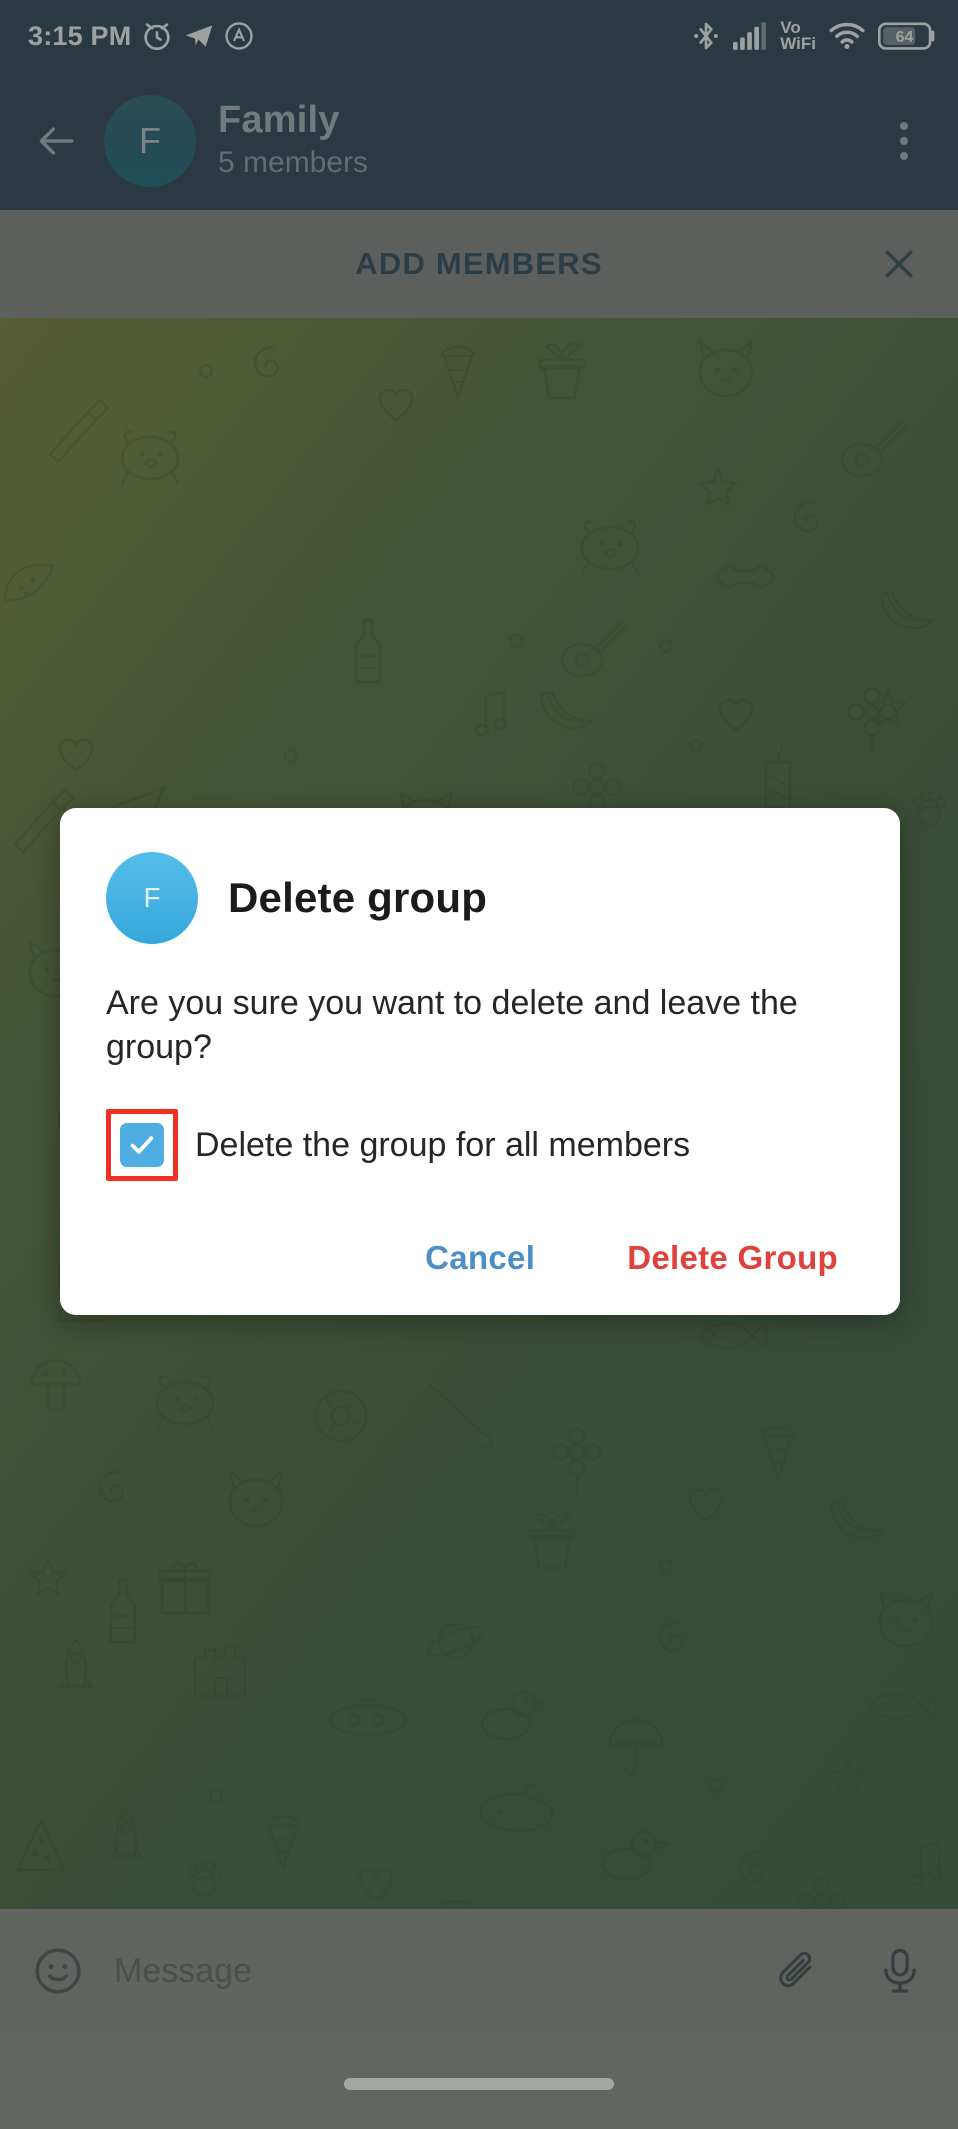  What do you see at coordinates (443, 1144) in the screenshot?
I see `delete-for-all-label: Delete the group for all members` at bounding box center [443, 1144].